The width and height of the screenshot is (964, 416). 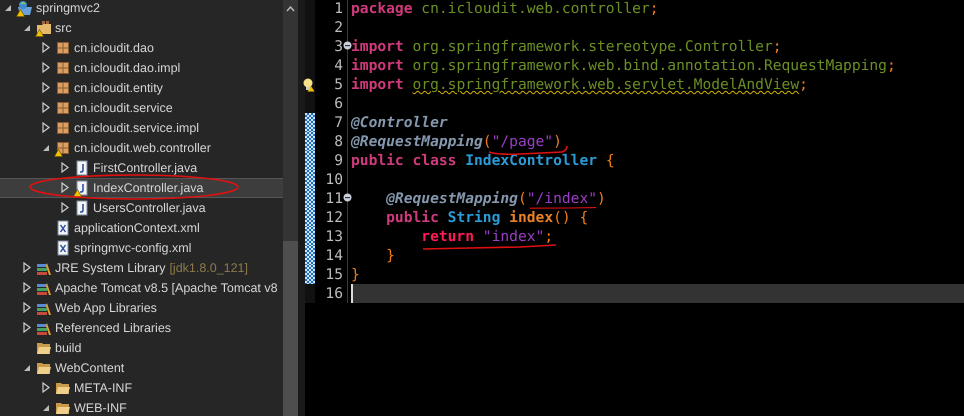 What do you see at coordinates (334, 274) in the screenshot?
I see `line-number: 15` at bounding box center [334, 274].